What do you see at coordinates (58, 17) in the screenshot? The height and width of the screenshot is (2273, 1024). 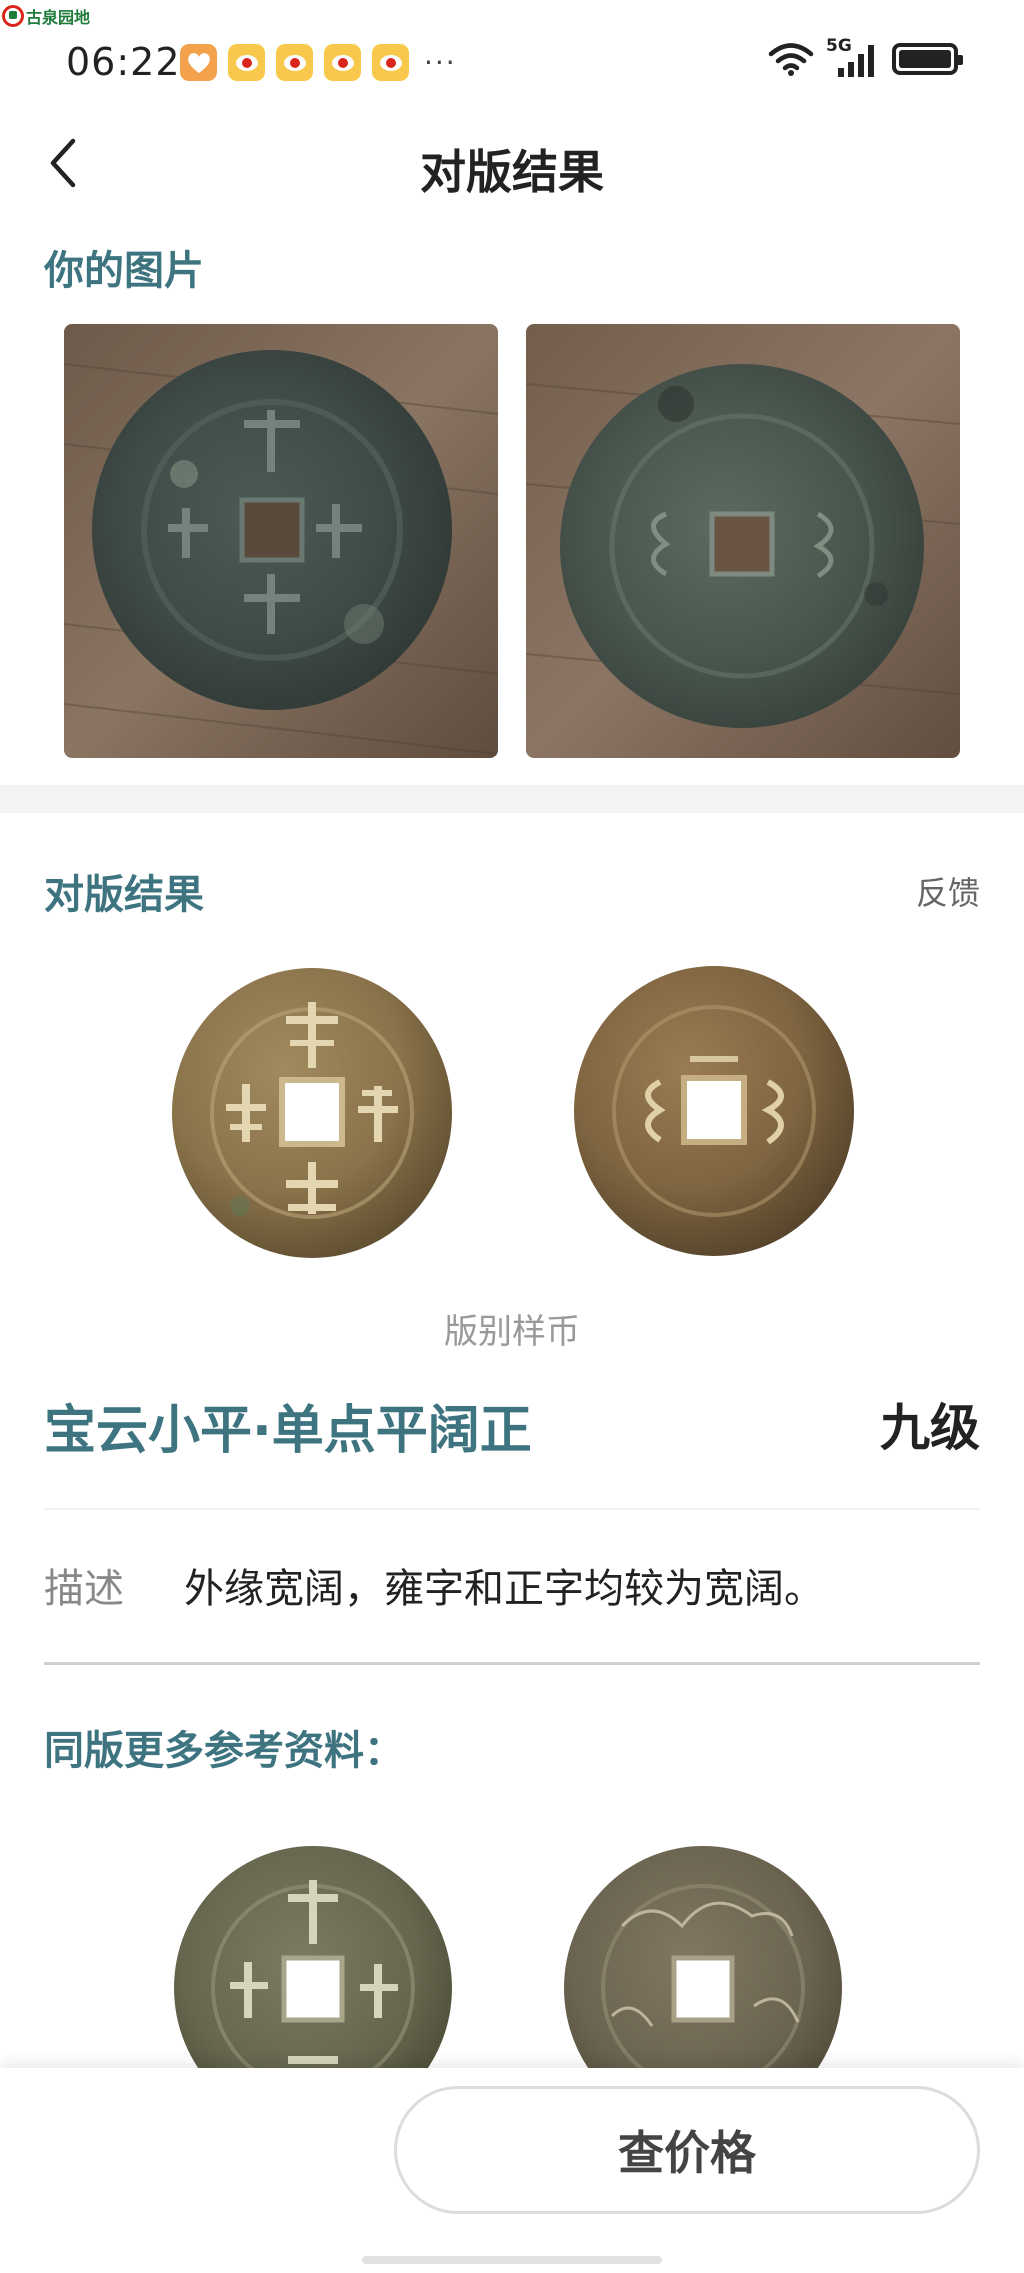 I see `watermark-text: 古泉园地` at bounding box center [58, 17].